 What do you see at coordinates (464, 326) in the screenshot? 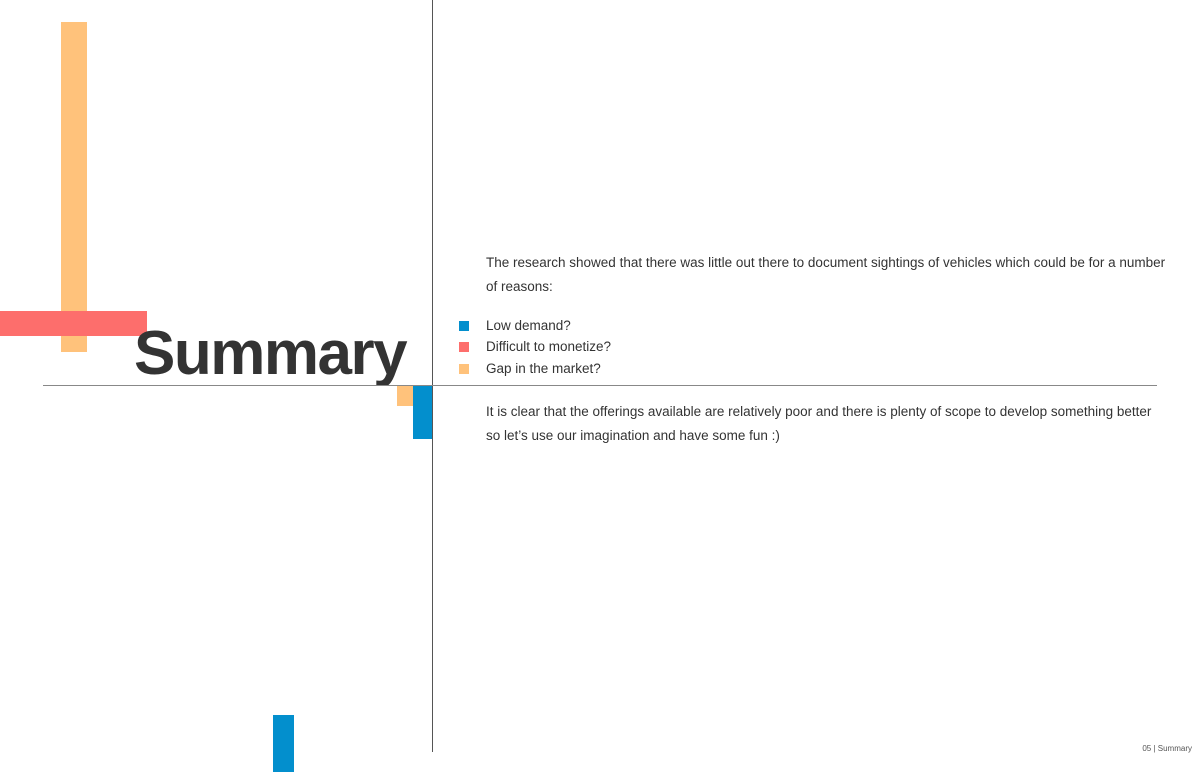
I see `bullet-marker-blue` at bounding box center [464, 326].